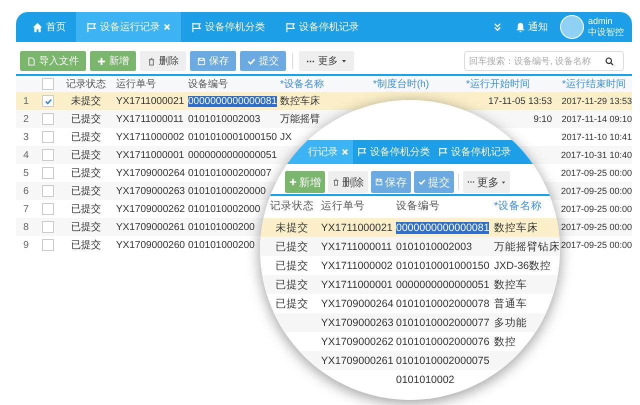 This screenshot has width=640, height=405. What do you see at coordinates (498, 84) in the screenshot?
I see `column-header: *运行开始时间` at bounding box center [498, 84].